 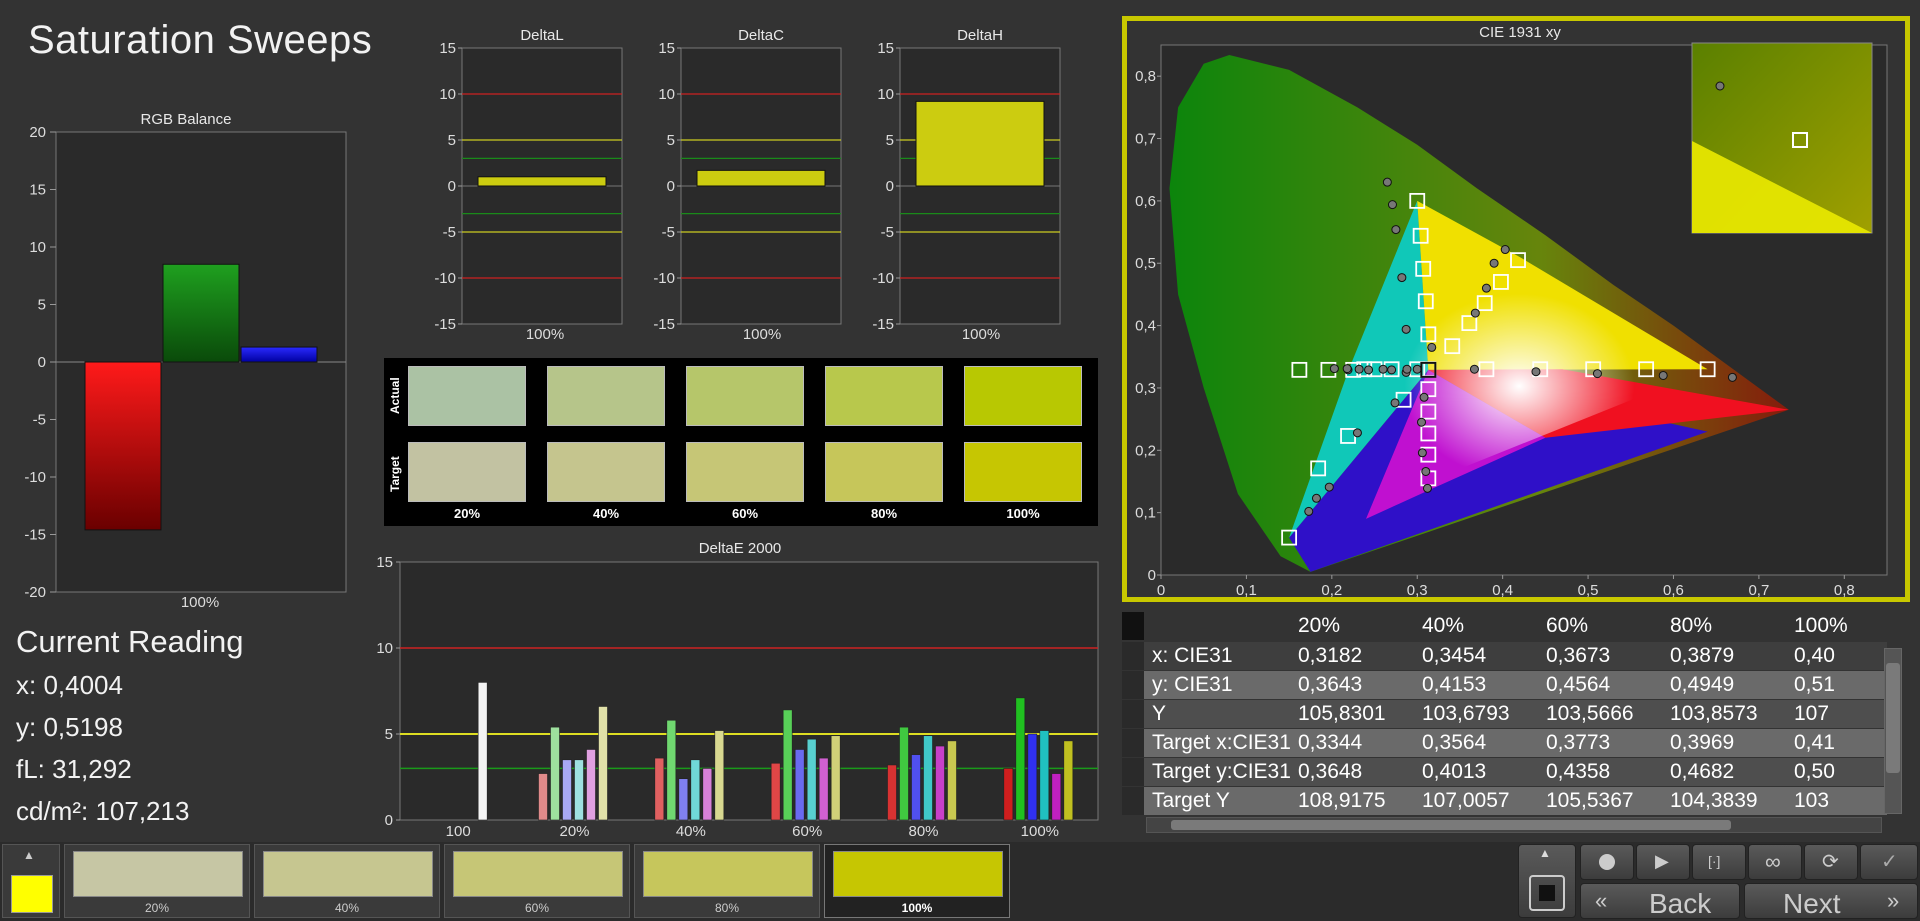 I want to click on cie-x-tick-label: 0,2, so click(x=1331, y=589).